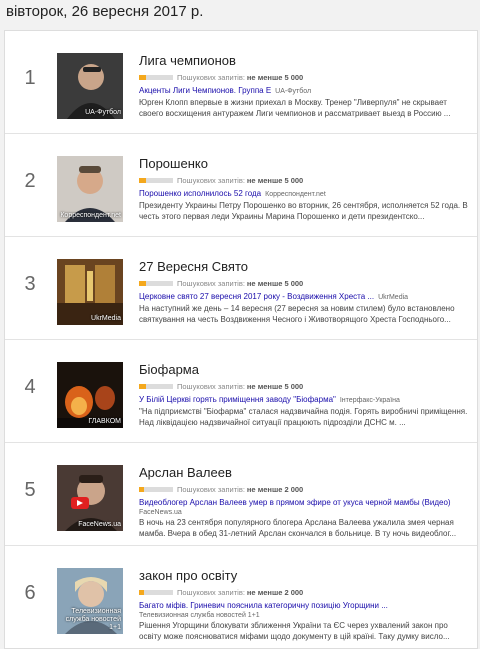 The width and height of the screenshot is (480, 649). Describe the element at coordinates (369, 400) in the screenshot. I see `news-publisher: Інтерфакс-Україна` at that location.